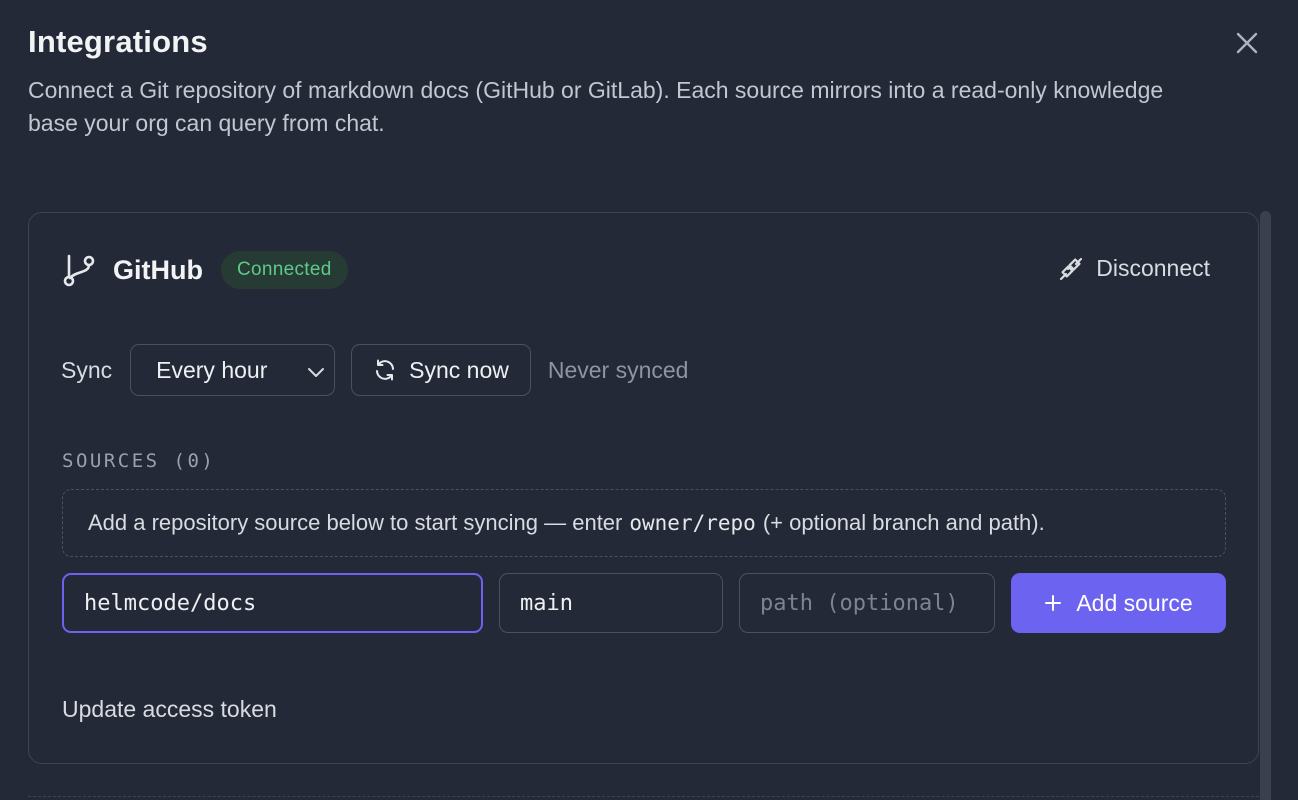 This screenshot has width=1298, height=800. Describe the element at coordinates (118, 41) in the screenshot. I see `dialog-title: Integrations` at that location.